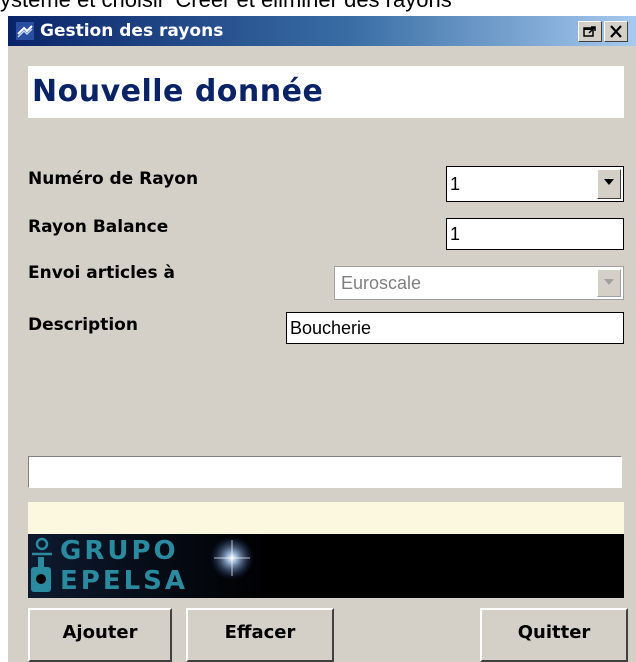  I want to click on description-label: Description, so click(83, 325).